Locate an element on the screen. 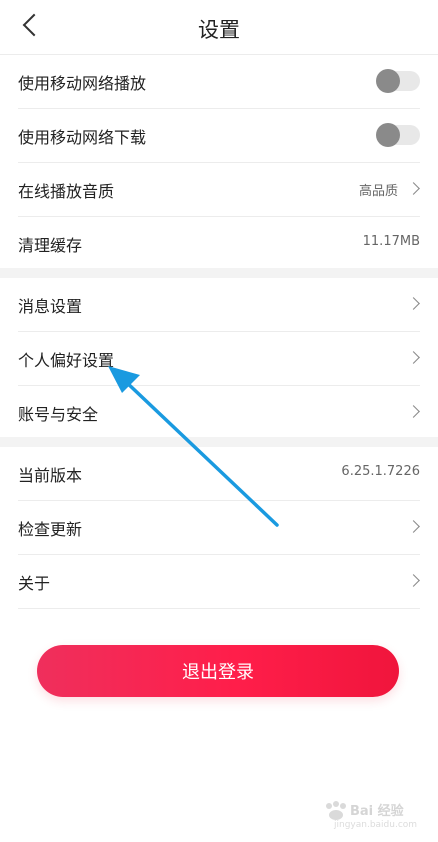  setting-row-about: 关于 is located at coordinates (219, 582).